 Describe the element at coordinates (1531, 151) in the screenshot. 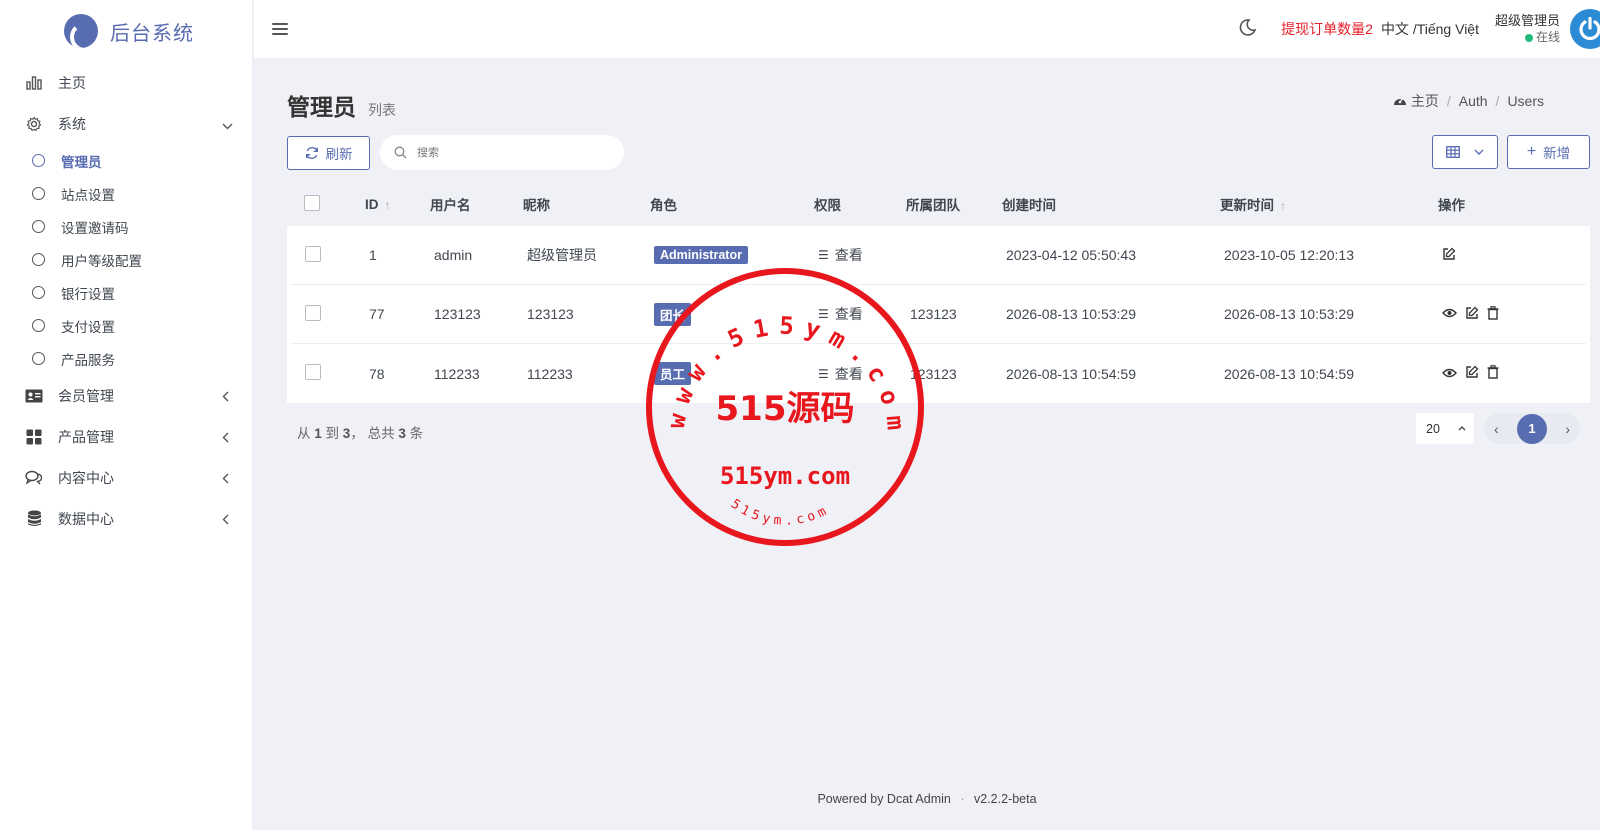

I see `plus-icon: +` at that location.